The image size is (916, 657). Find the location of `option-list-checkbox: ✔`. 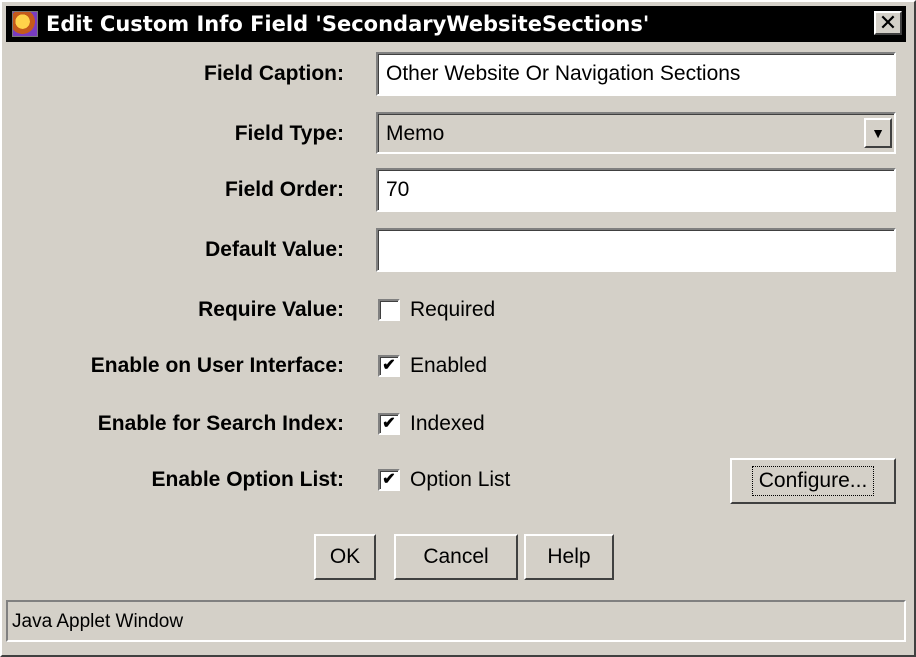

option-list-checkbox: ✔ is located at coordinates (389, 480).